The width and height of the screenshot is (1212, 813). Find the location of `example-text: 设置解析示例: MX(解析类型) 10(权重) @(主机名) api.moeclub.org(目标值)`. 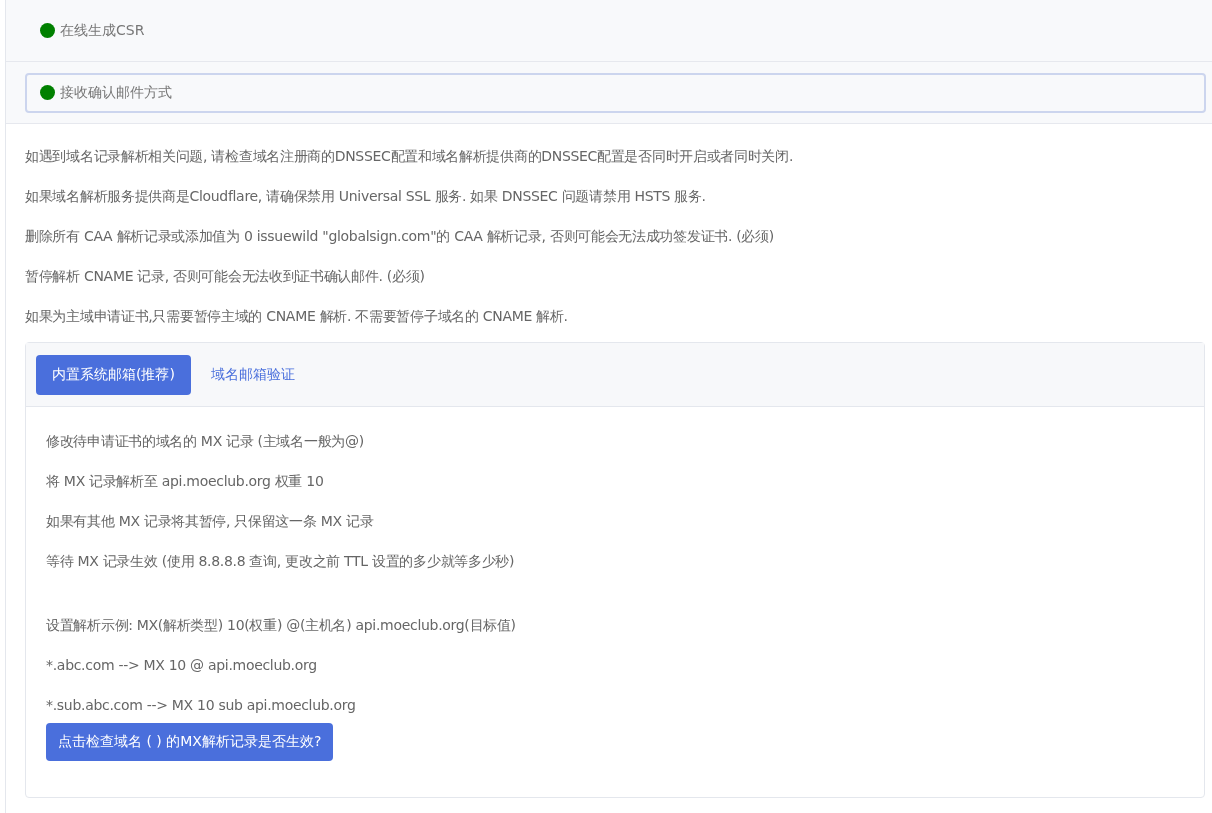

example-text: 设置解析示例: MX(解析类型) 10(权重) @(主机名) api.moeclub.org(目标值) is located at coordinates (281, 625).